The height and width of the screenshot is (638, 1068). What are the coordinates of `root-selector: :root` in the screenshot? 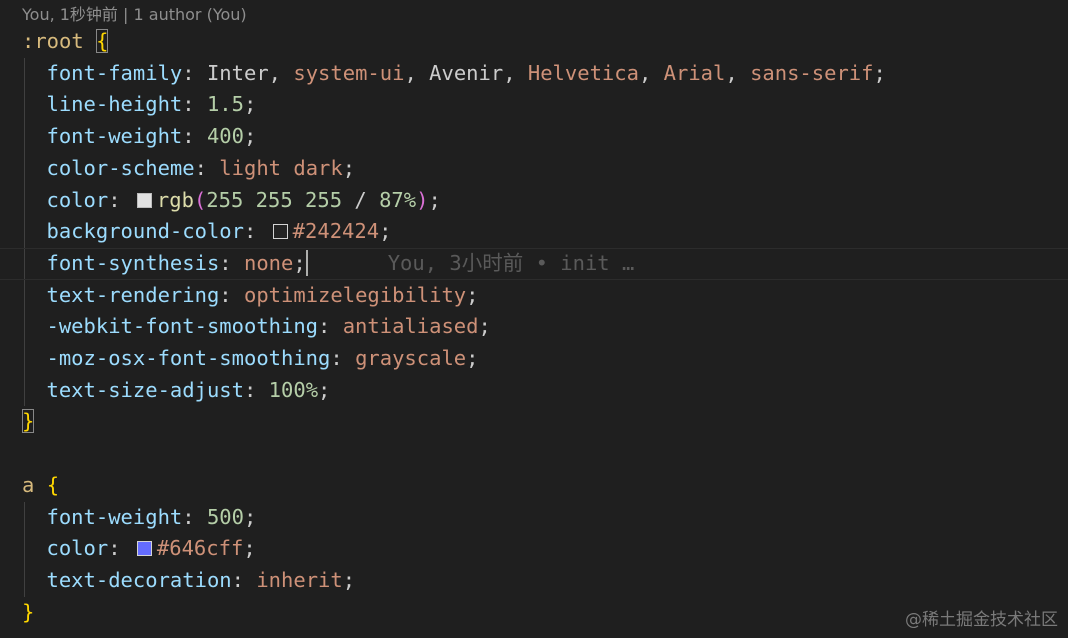 It's located at (53, 41).